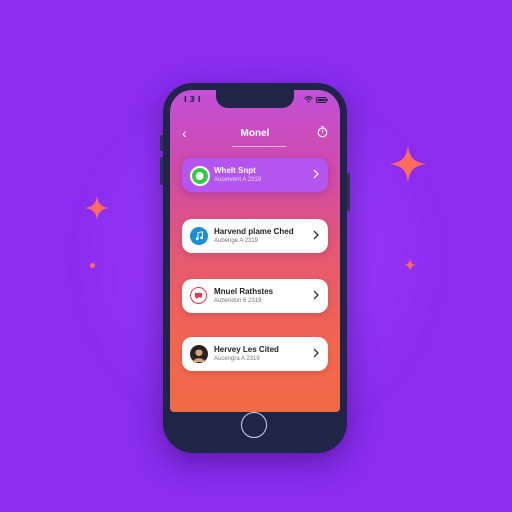 The height and width of the screenshot is (512, 512). Describe the element at coordinates (161, 171) in the screenshot. I see `volume-down-button` at that location.